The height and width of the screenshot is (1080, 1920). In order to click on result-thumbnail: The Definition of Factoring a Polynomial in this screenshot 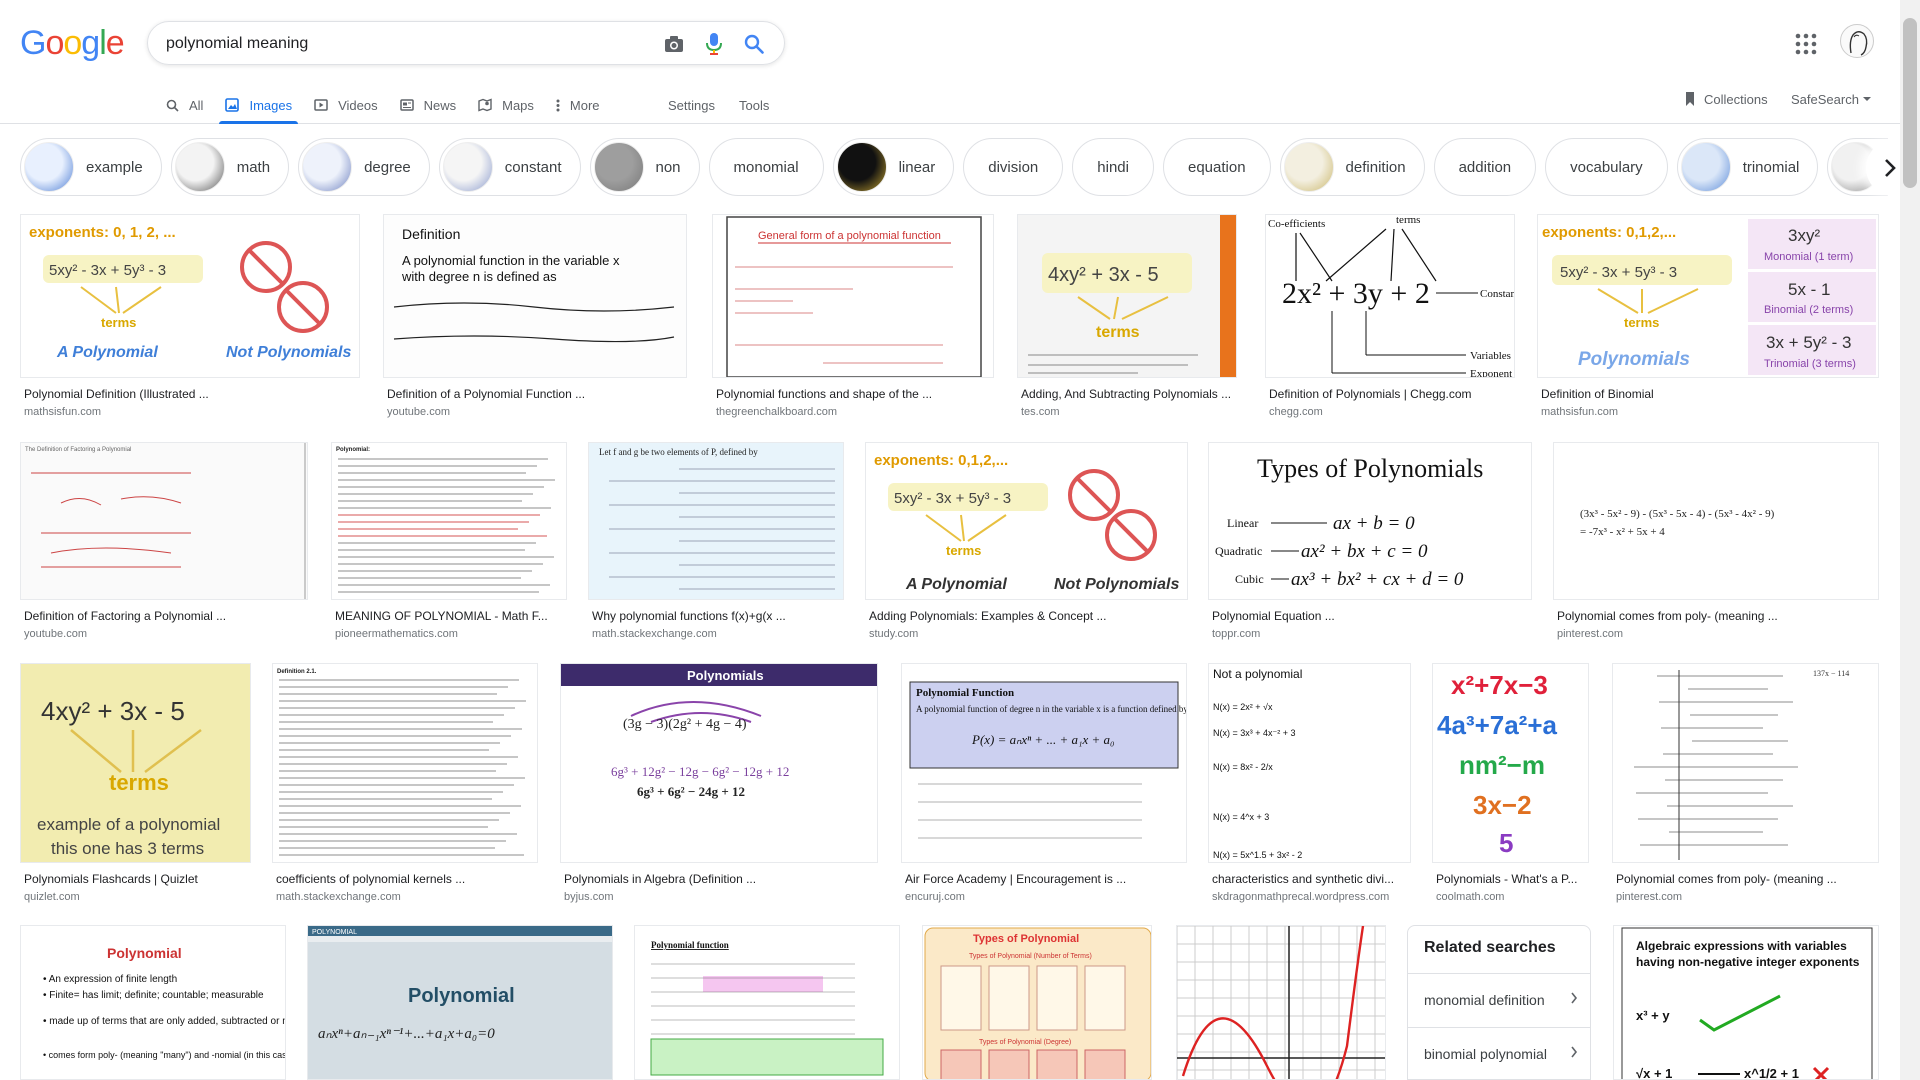, I will do `click(164, 521)`.